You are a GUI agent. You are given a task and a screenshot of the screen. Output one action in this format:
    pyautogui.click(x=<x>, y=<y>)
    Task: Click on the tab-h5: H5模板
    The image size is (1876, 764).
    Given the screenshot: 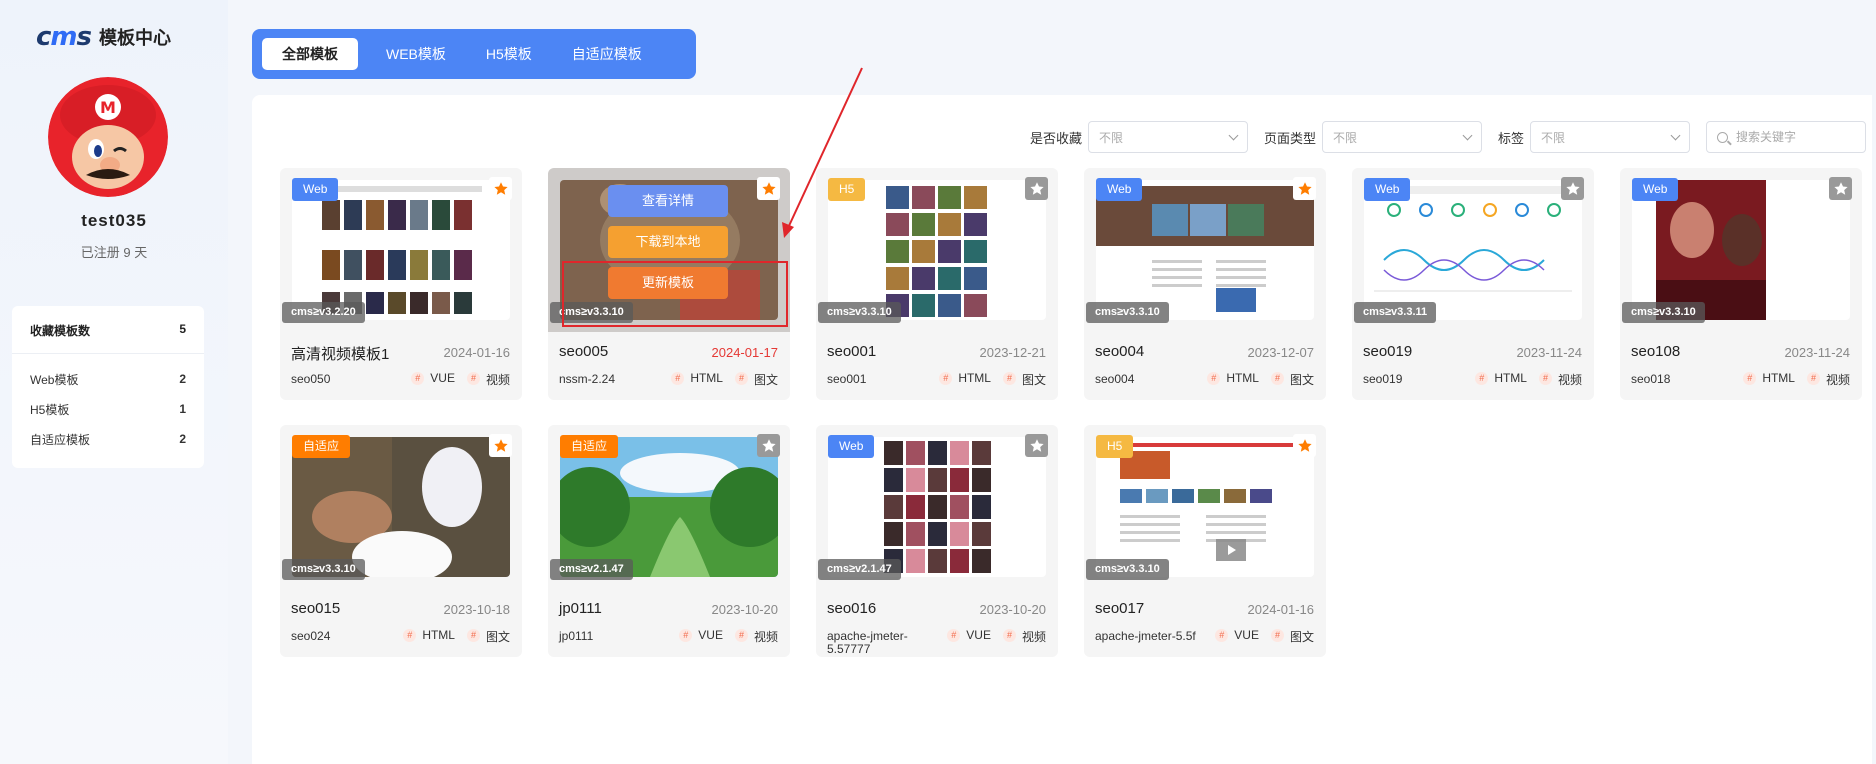 What is the action you would take?
    pyautogui.click(x=509, y=54)
    